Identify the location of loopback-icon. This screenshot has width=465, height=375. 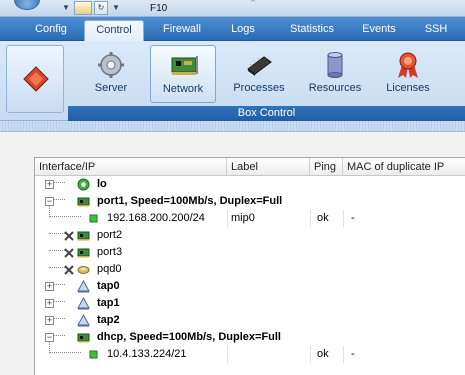
(83, 184).